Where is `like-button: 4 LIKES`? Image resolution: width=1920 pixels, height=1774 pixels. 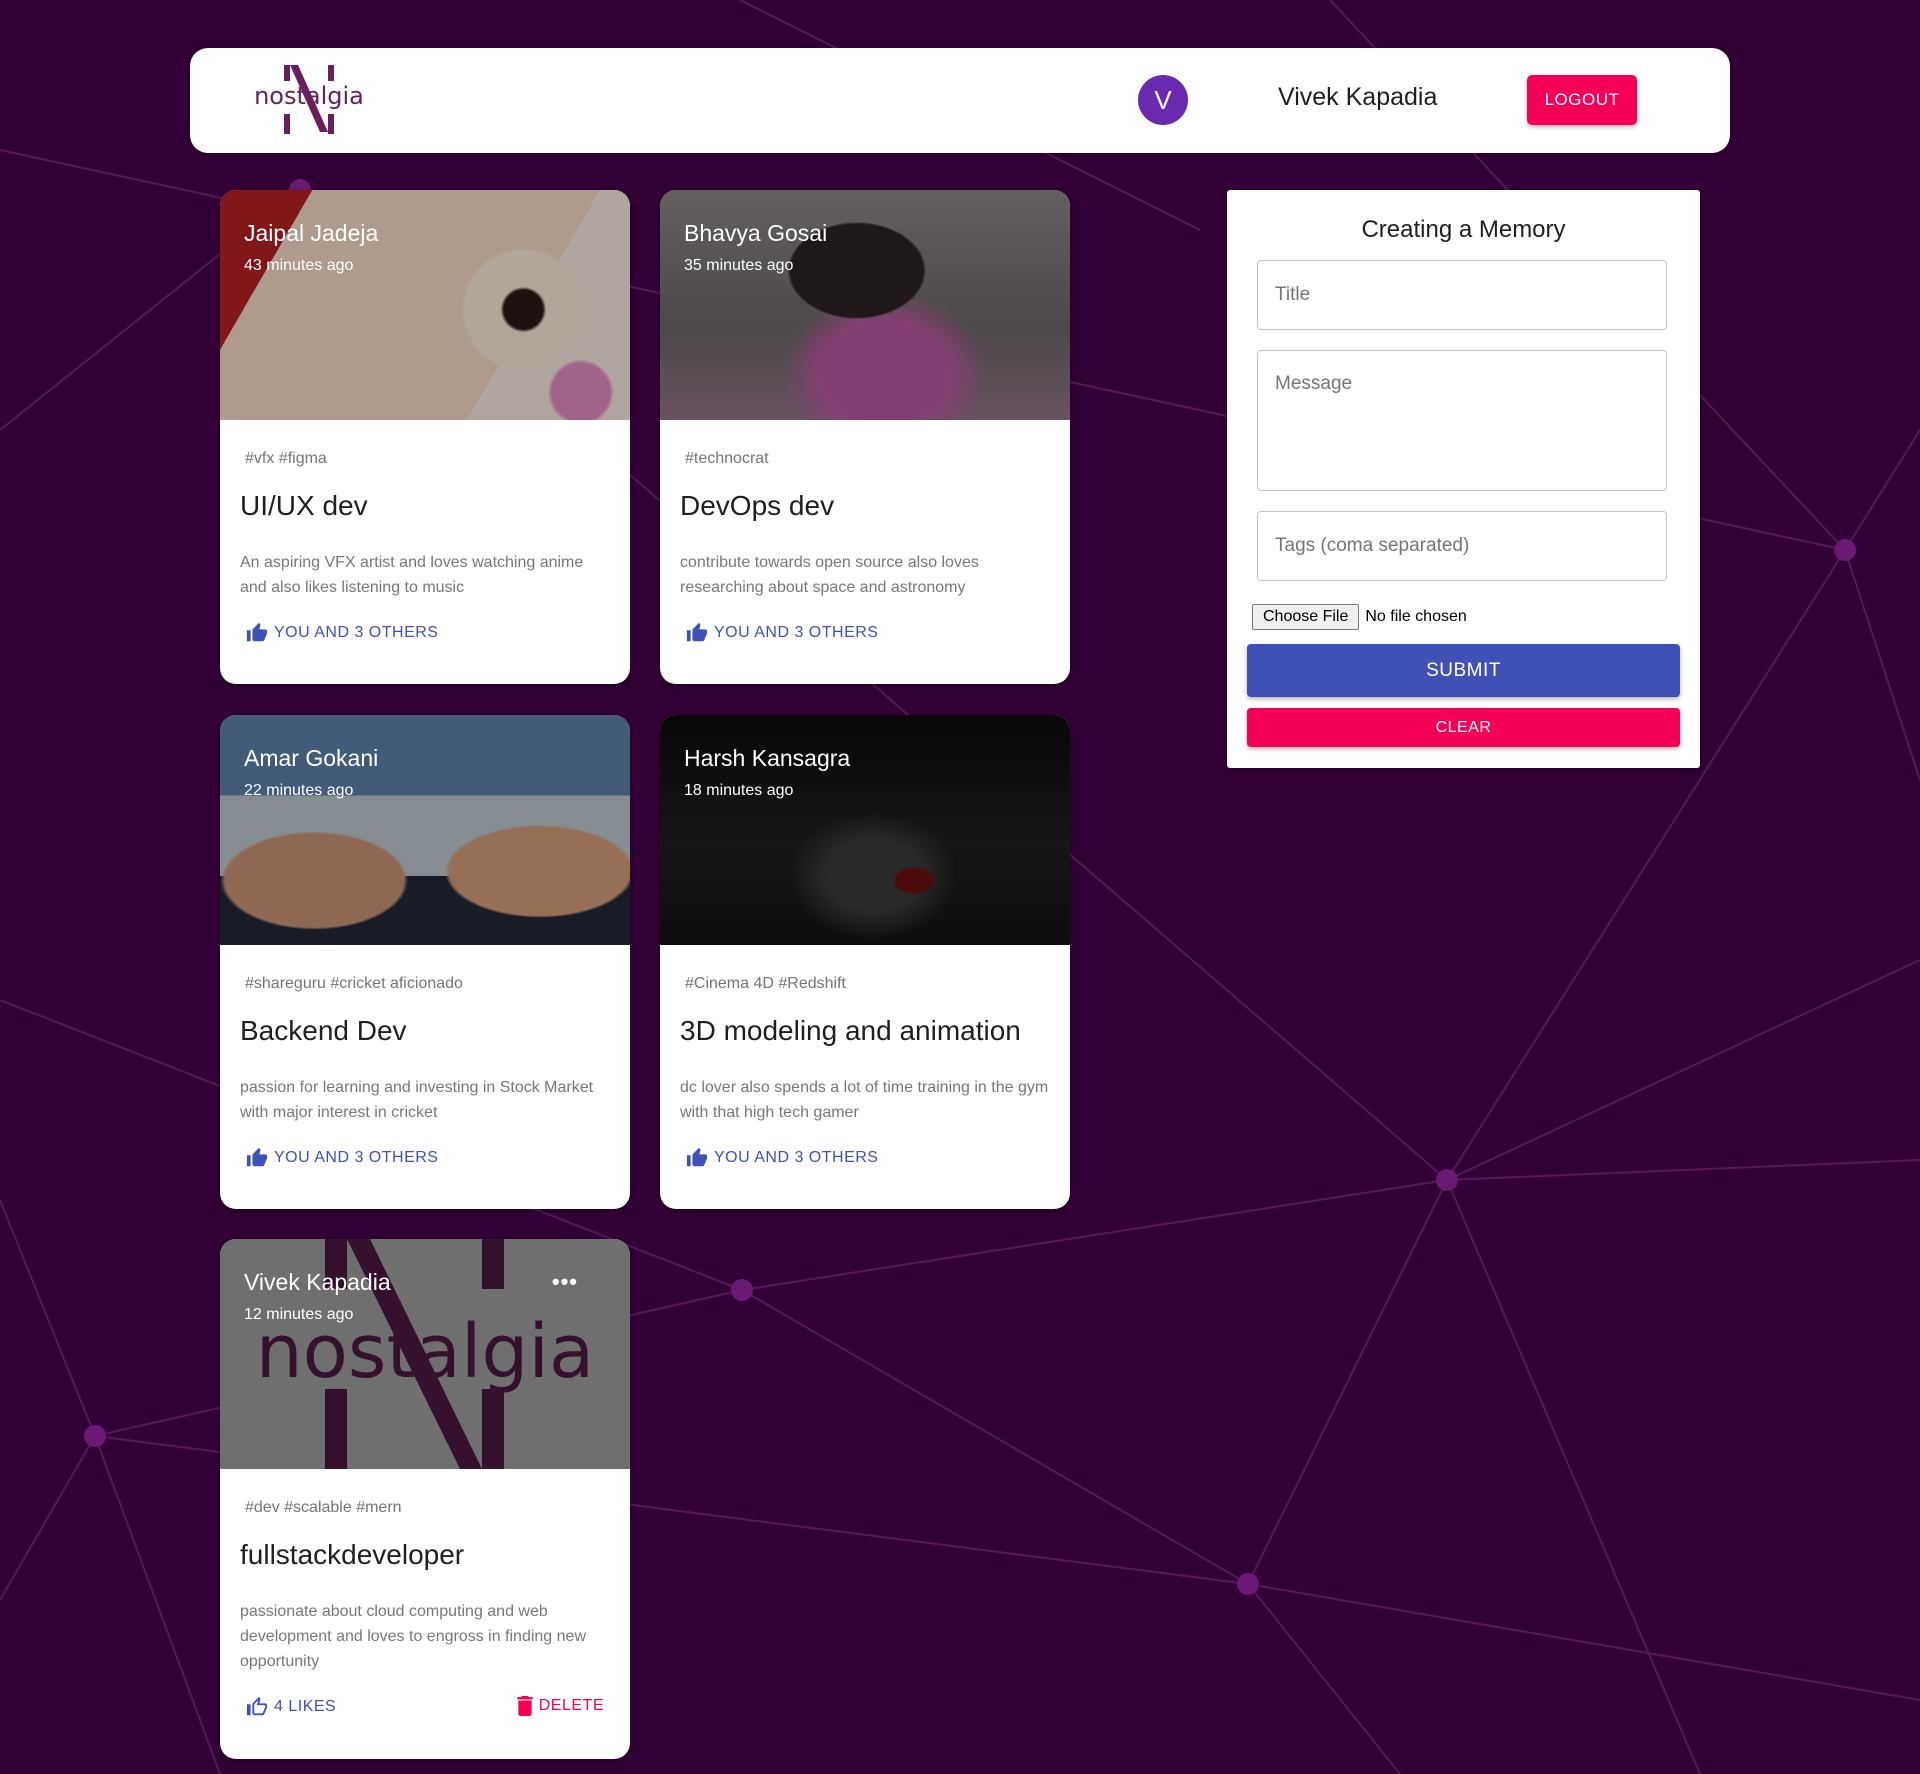 like-button: 4 LIKES is located at coordinates (291, 1707).